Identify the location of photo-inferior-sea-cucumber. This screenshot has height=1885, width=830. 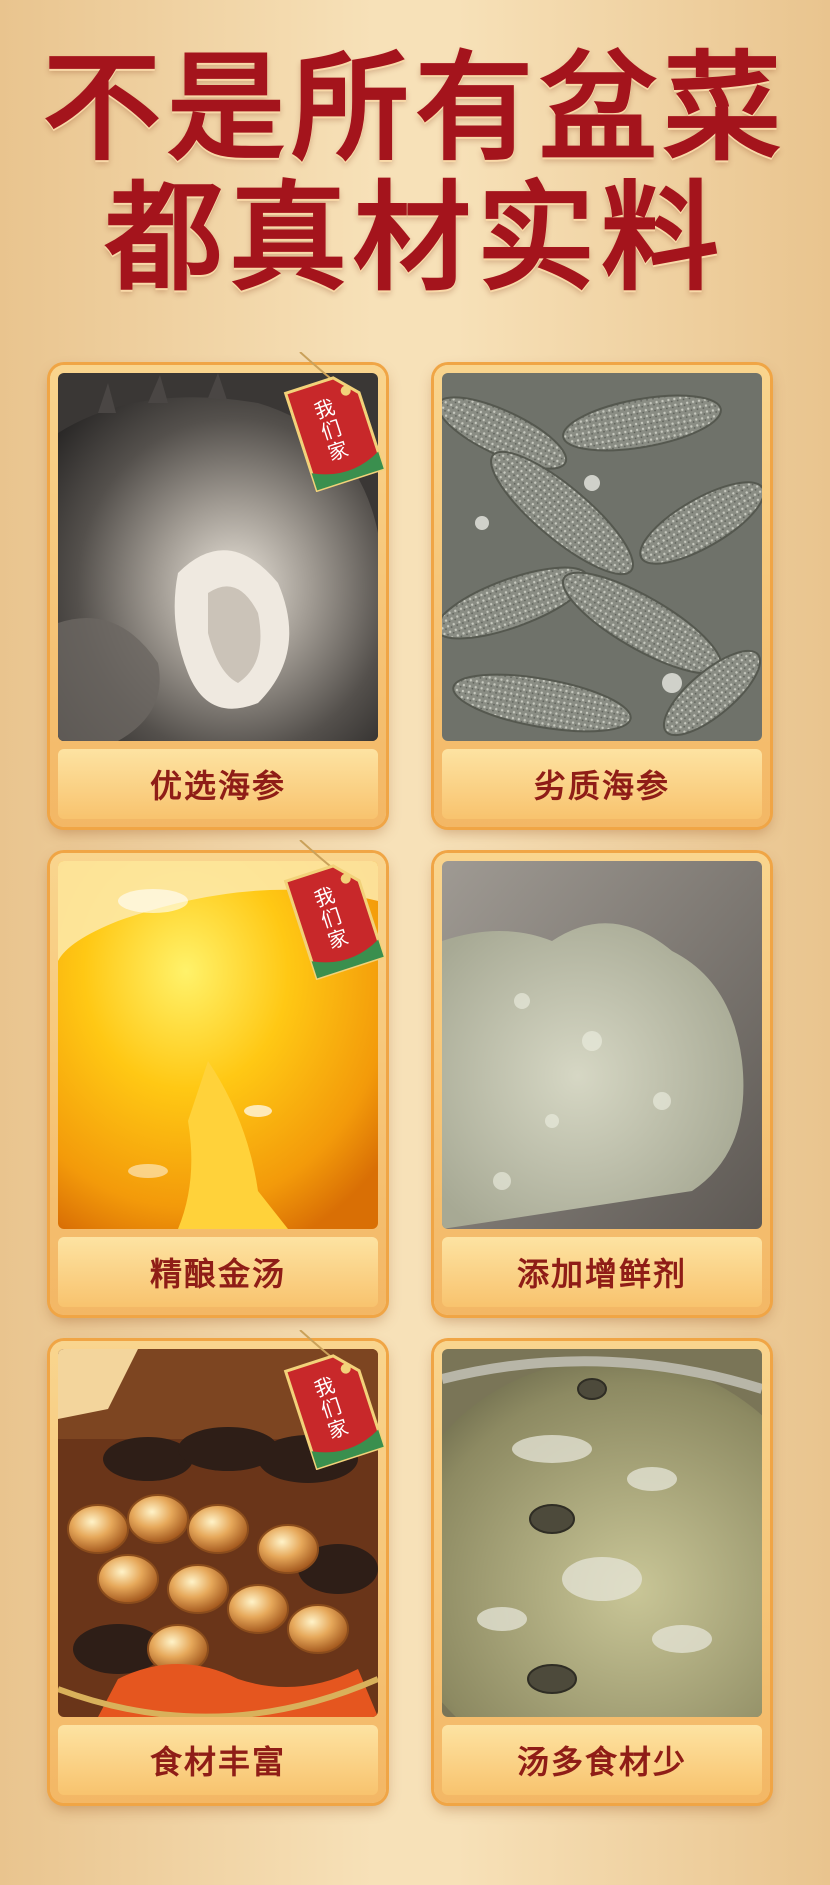
(602, 557).